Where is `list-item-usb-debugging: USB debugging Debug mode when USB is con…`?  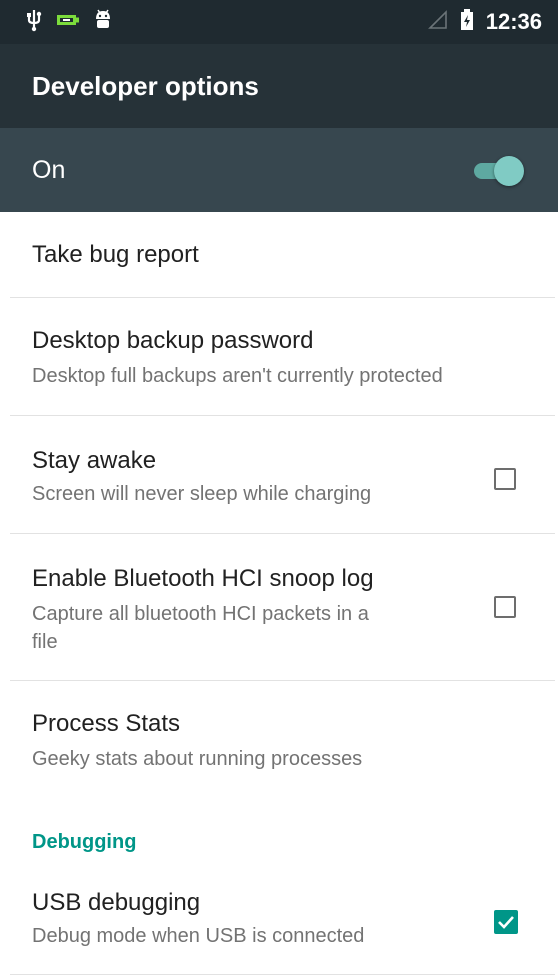
list-item-usb-debugging: USB debugging Debug mode when USB is con… is located at coordinates (279, 921).